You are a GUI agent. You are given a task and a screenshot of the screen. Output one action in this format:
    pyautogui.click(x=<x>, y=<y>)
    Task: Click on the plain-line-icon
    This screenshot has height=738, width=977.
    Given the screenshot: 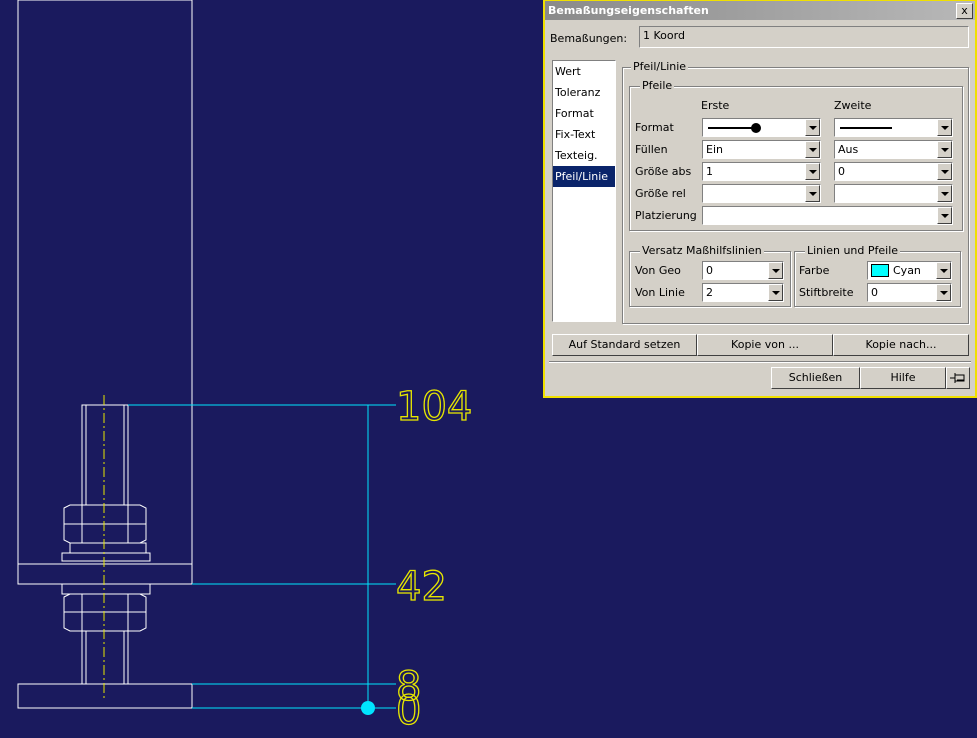 What is the action you would take?
    pyautogui.click(x=866, y=128)
    